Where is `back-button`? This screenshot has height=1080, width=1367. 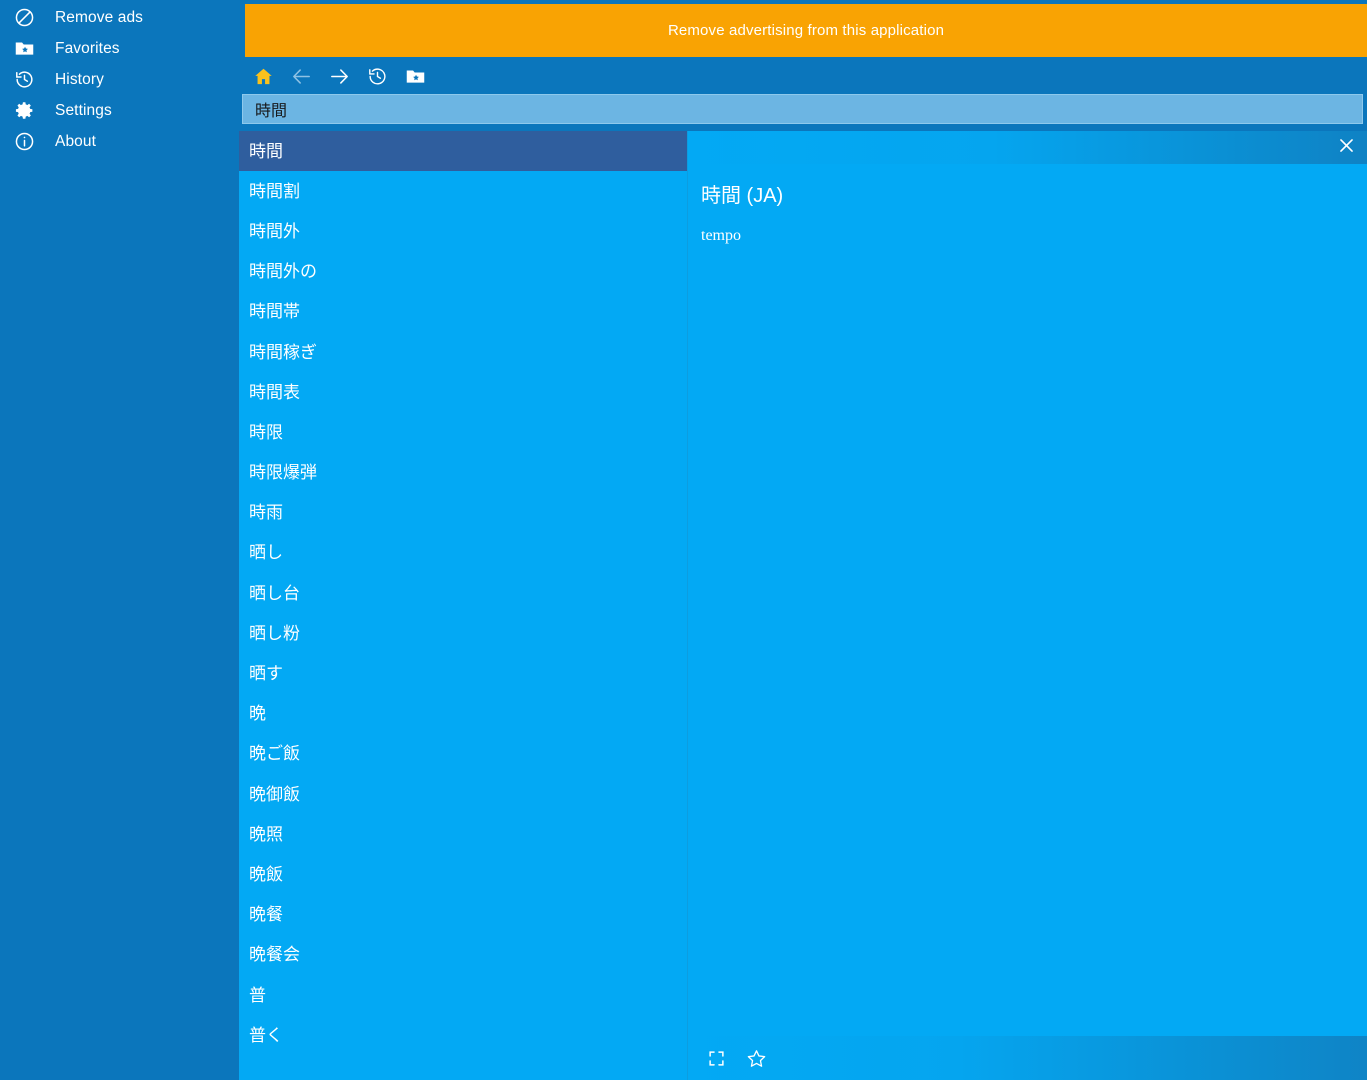 back-button is located at coordinates (301, 77).